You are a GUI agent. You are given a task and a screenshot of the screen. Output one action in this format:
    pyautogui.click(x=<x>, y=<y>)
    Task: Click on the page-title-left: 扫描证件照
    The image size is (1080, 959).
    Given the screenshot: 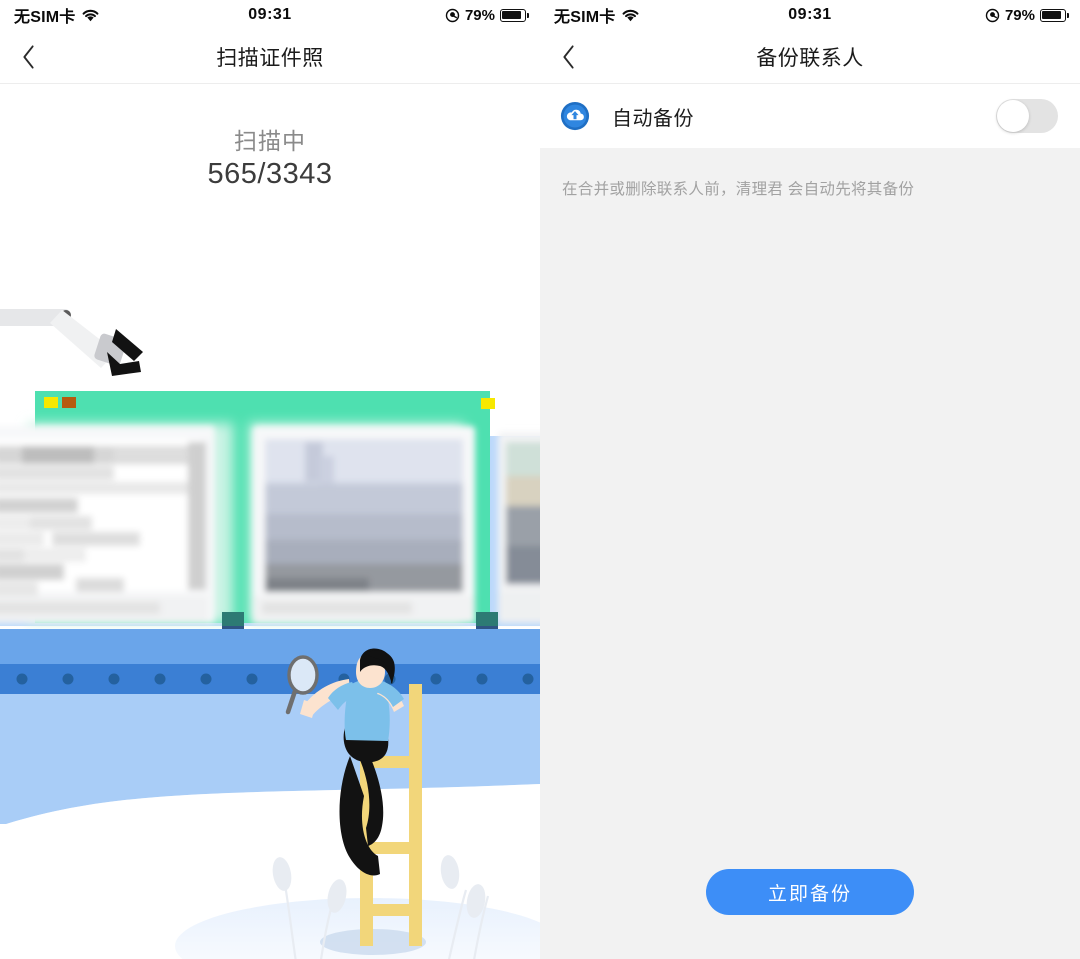 What is the action you would take?
    pyautogui.click(x=270, y=58)
    